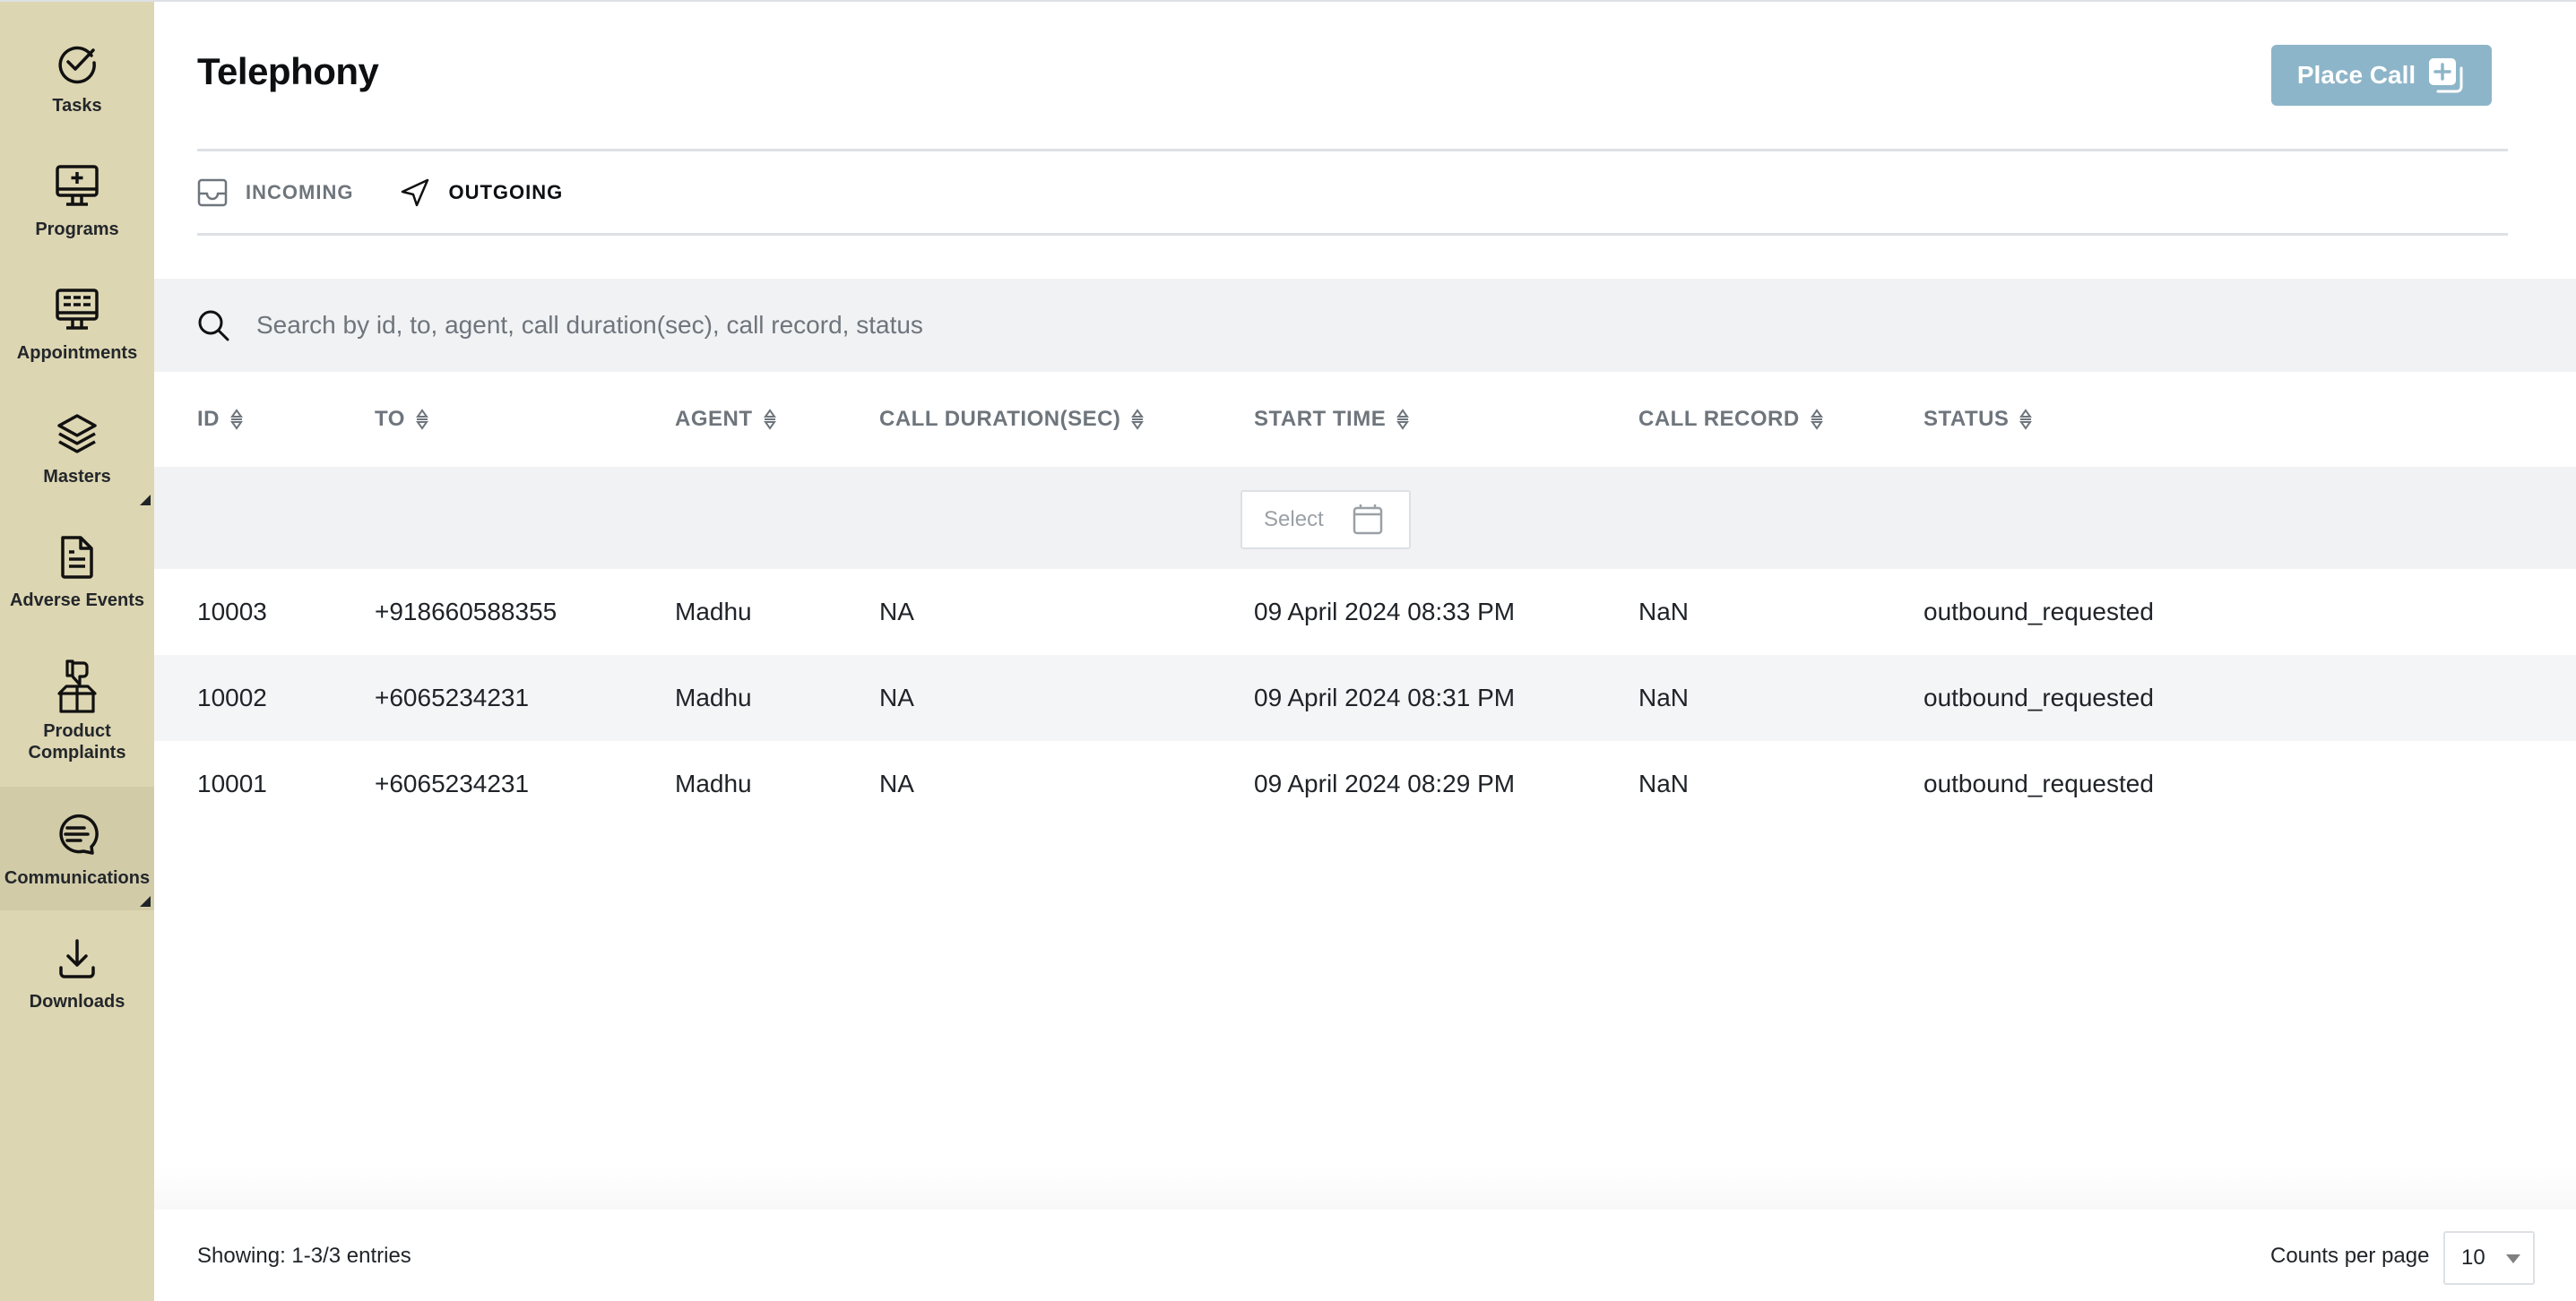 Image resolution: width=2576 pixels, height=1301 pixels. I want to click on column-header-call-record: CALL RECORD, so click(1731, 419).